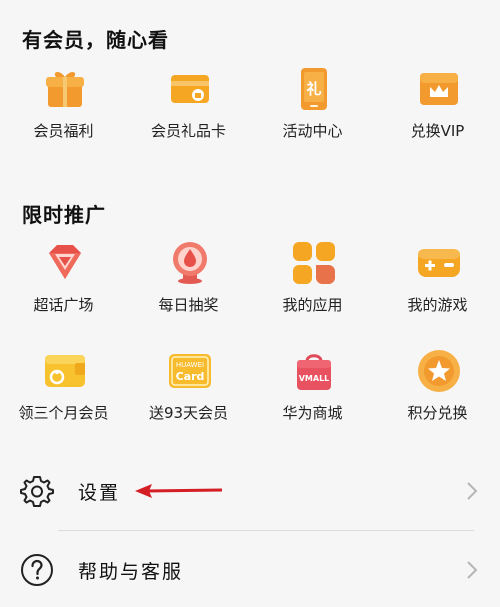  I want to click on membership-row: 会员福利 会员礼品卡 礼 活动中心 兑换VIP, so click(250, 112).